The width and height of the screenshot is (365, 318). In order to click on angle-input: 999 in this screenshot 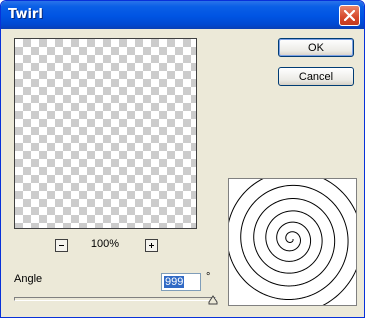, I will do `click(181, 282)`.